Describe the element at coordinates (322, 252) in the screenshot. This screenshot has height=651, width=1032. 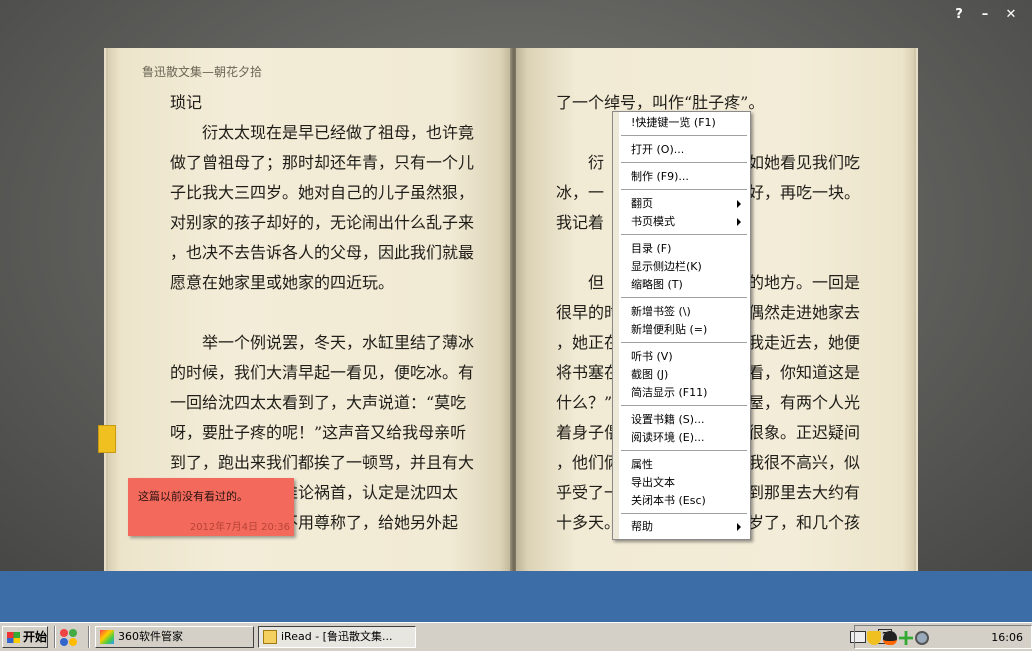
I see `text-line: ，也决不去告诉各人的父母，因此我们就最` at that location.